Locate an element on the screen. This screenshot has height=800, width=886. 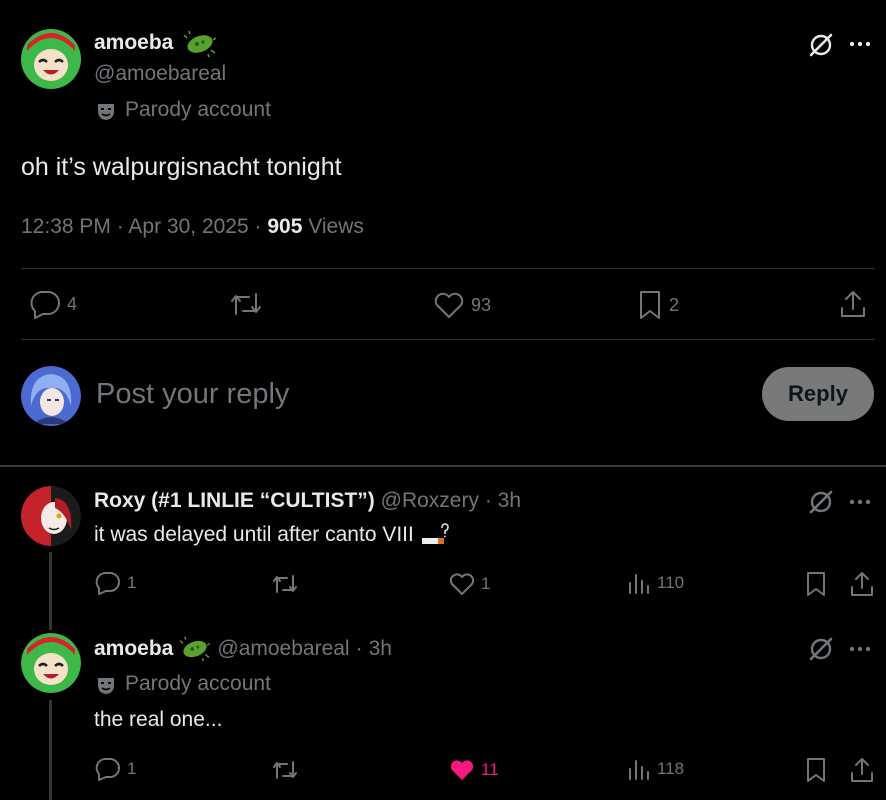
bookmark-count: 2 is located at coordinates (674, 304).